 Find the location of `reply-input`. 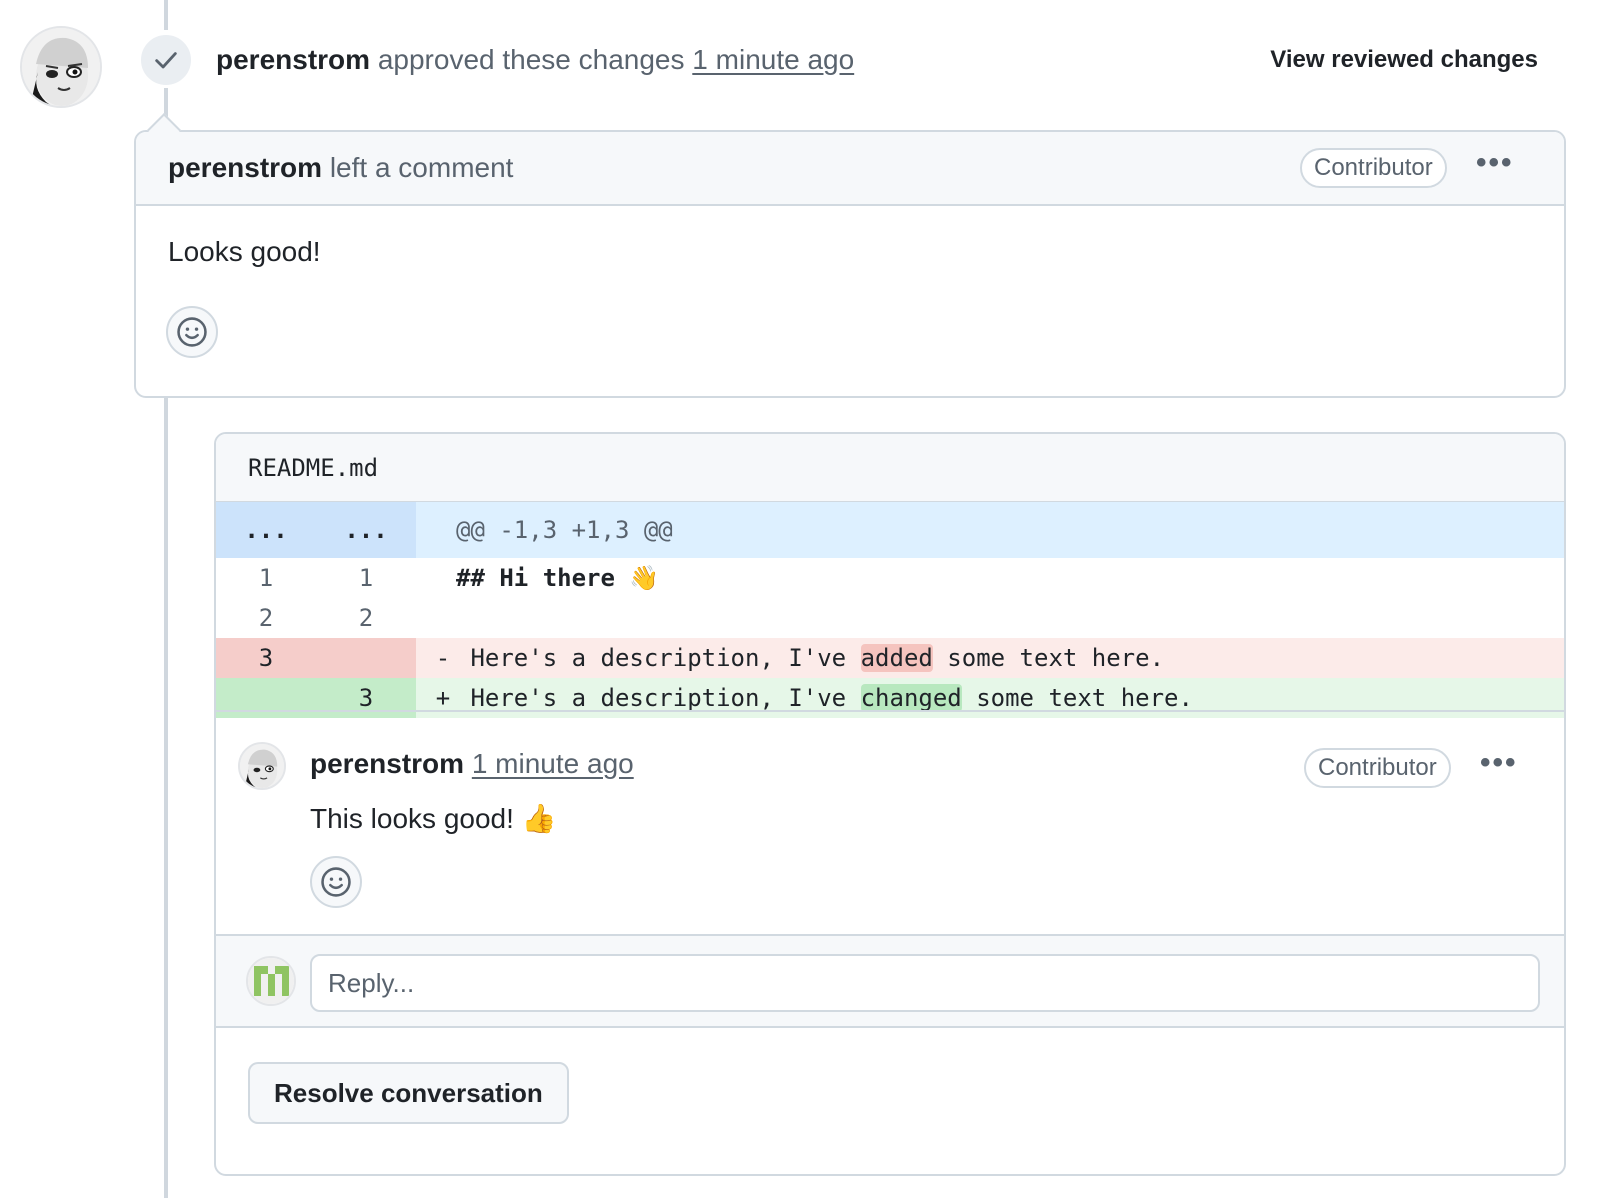

reply-input is located at coordinates (925, 983).